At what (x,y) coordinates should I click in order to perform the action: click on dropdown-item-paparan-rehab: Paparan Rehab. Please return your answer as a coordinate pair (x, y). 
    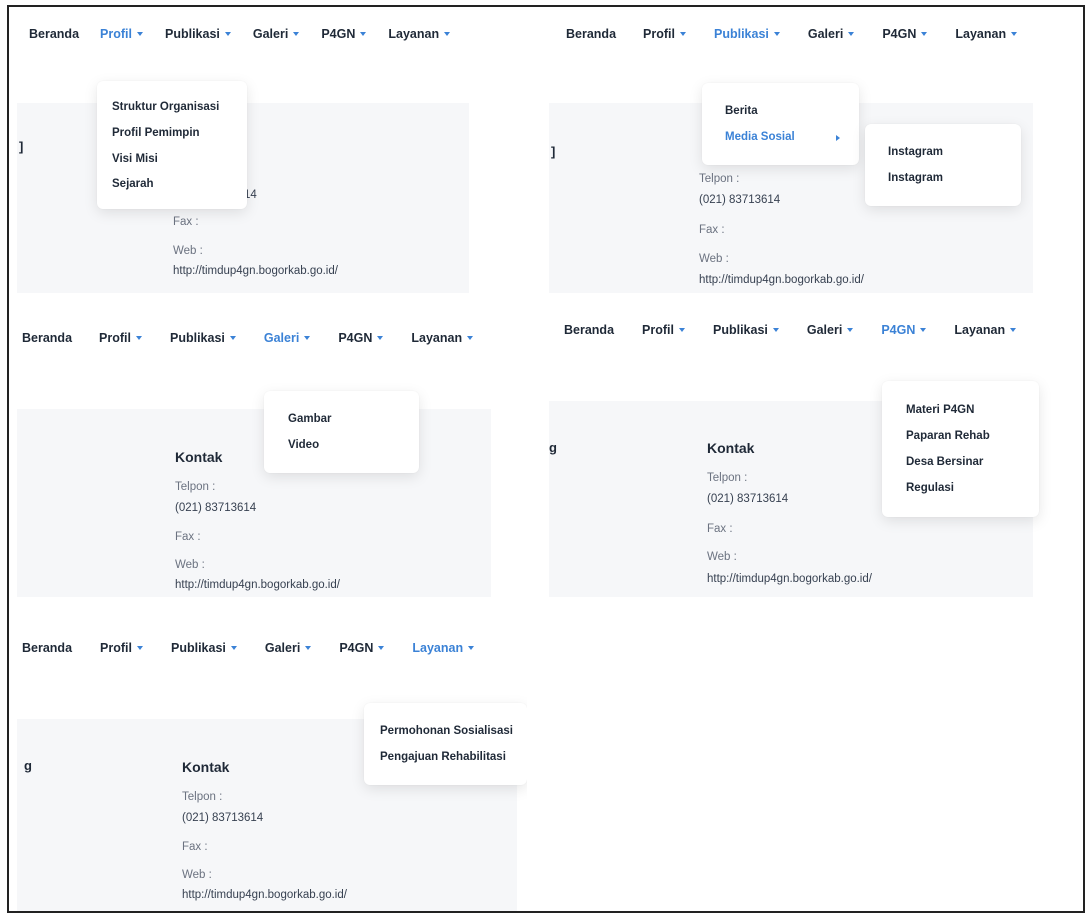
    Looking at the image, I should click on (948, 436).